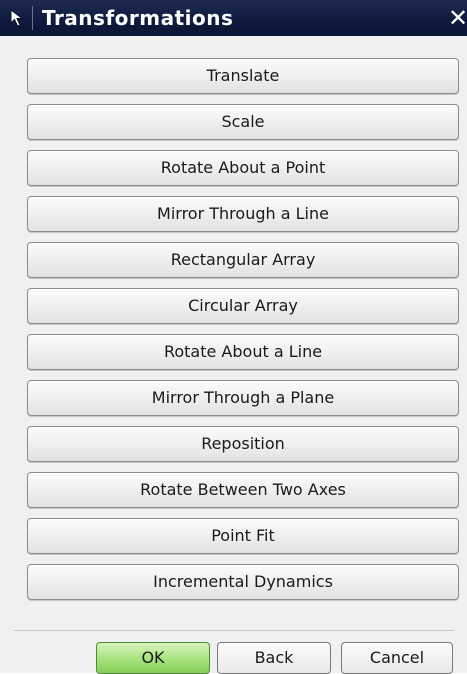 This screenshot has width=467, height=674. Describe the element at coordinates (243, 122) in the screenshot. I see `scale-button: Scale` at that location.